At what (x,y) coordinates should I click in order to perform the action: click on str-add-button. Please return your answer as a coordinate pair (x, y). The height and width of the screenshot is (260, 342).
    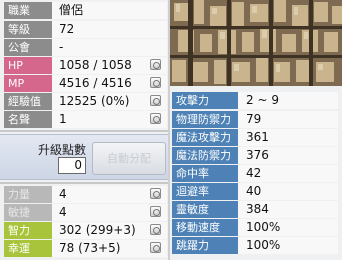
    Looking at the image, I should click on (155, 193).